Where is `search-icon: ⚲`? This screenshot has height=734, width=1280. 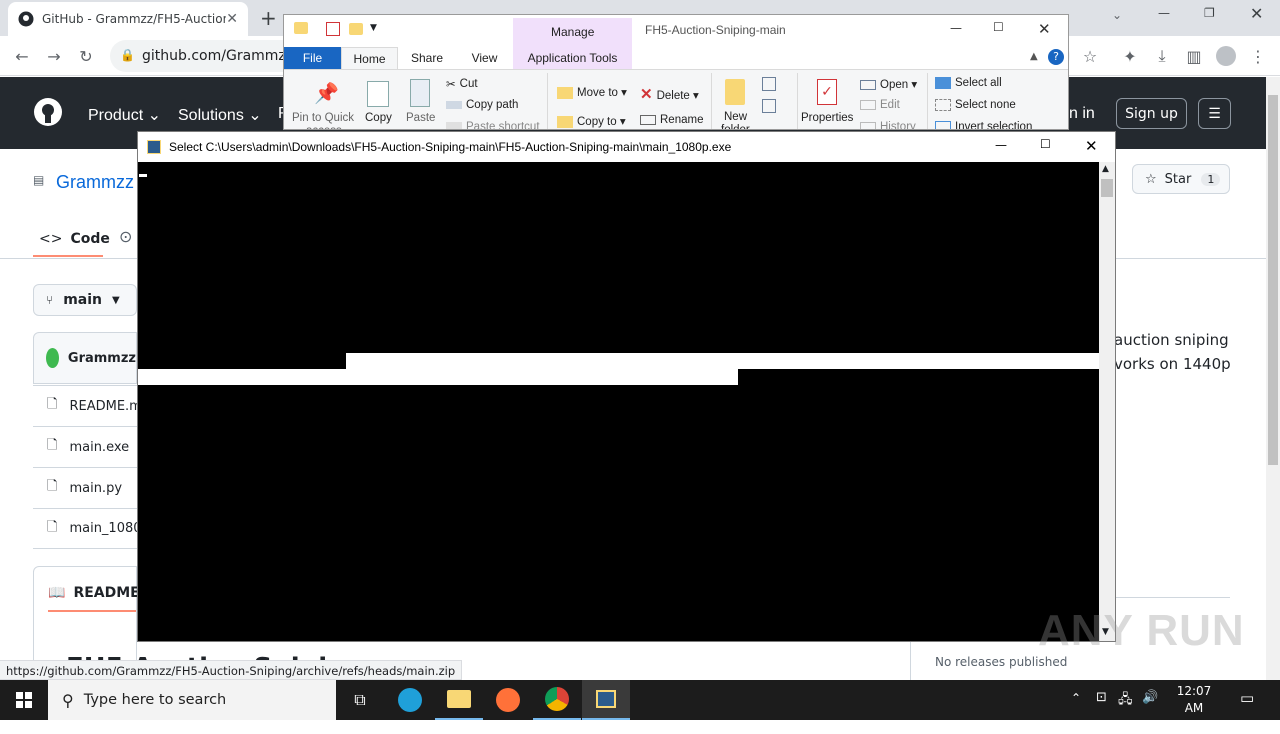 search-icon: ⚲ is located at coordinates (68, 700).